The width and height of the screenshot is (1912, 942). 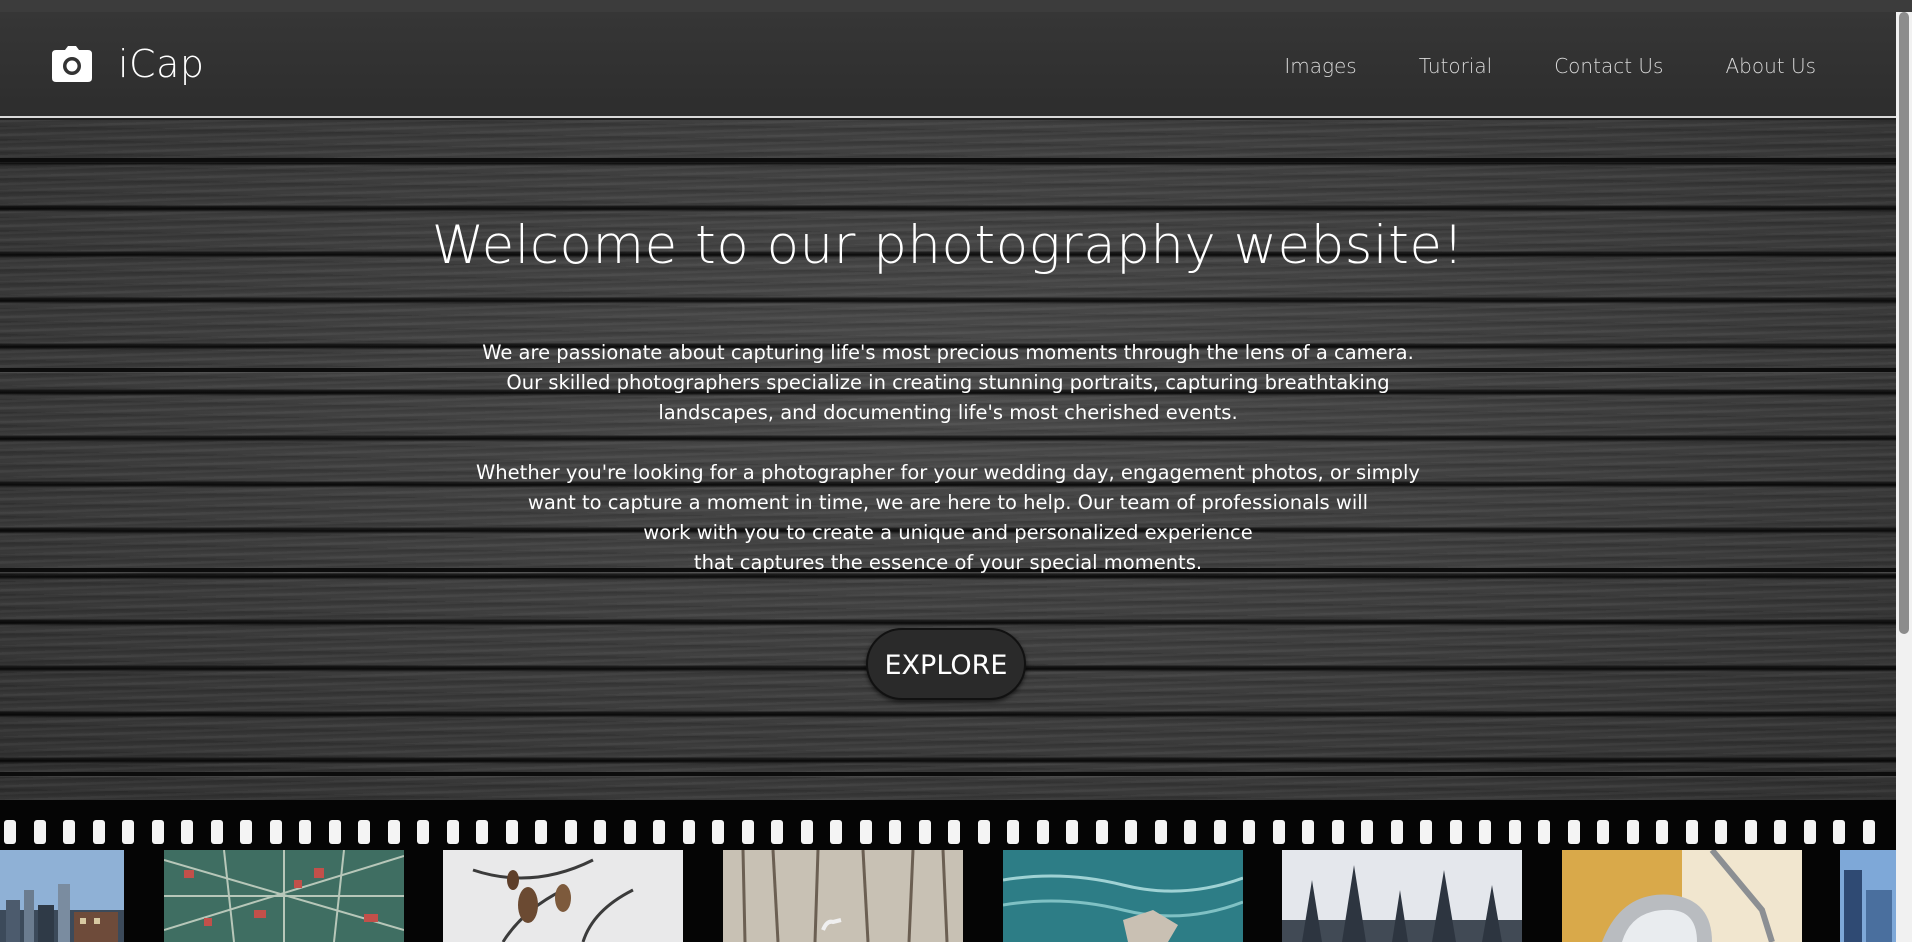 What do you see at coordinates (1868, 896) in the screenshot?
I see `film-frame-city-buildings` at bounding box center [1868, 896].